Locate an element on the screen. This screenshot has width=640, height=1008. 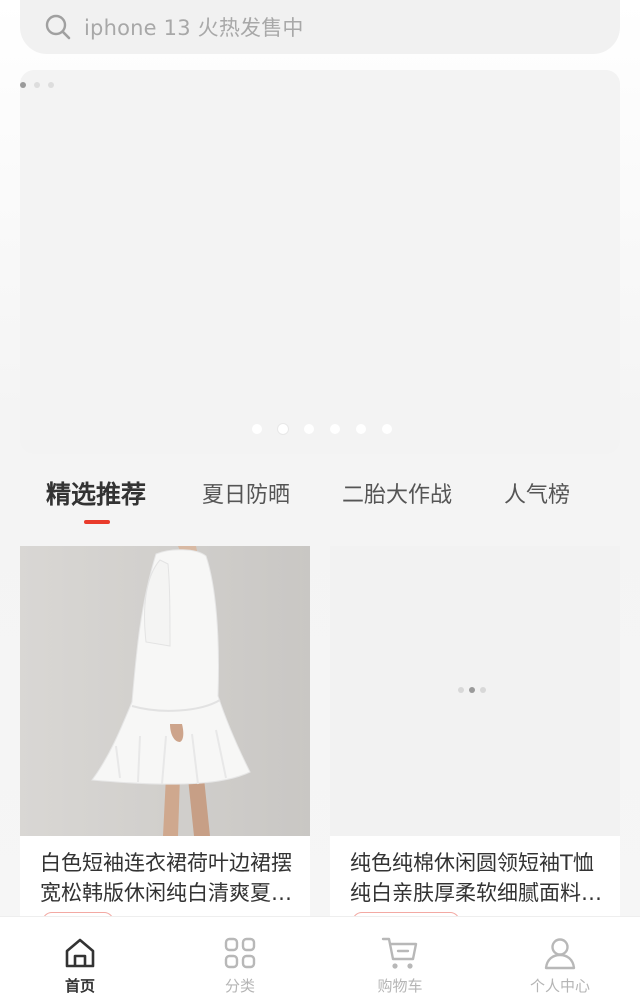
nav-profile: 个人中心 is located at coordinates (560, 962).